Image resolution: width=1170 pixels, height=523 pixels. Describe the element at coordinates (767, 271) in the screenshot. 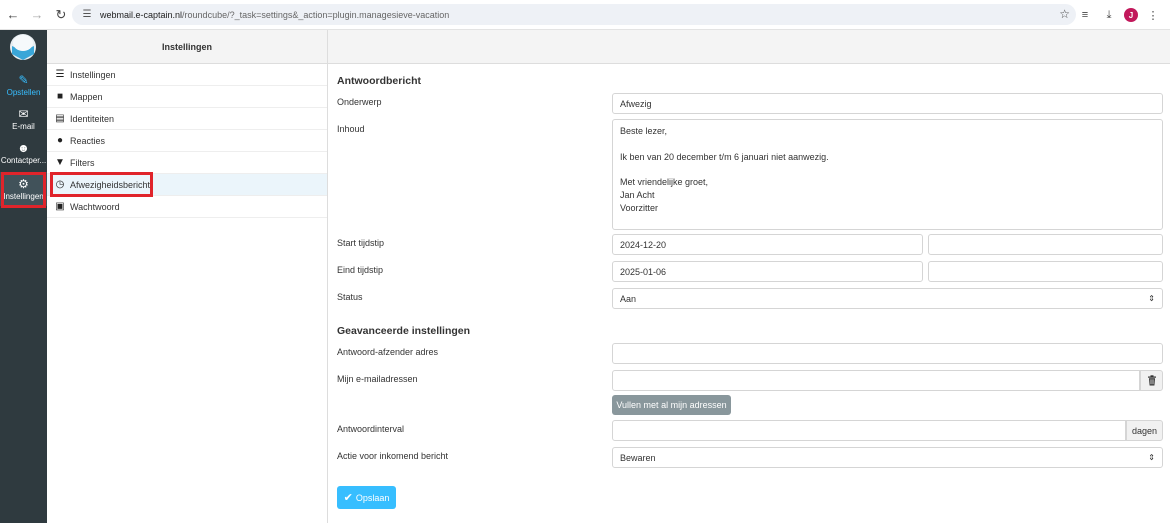

I see `end-date-input: 2025-01-06` at that location.